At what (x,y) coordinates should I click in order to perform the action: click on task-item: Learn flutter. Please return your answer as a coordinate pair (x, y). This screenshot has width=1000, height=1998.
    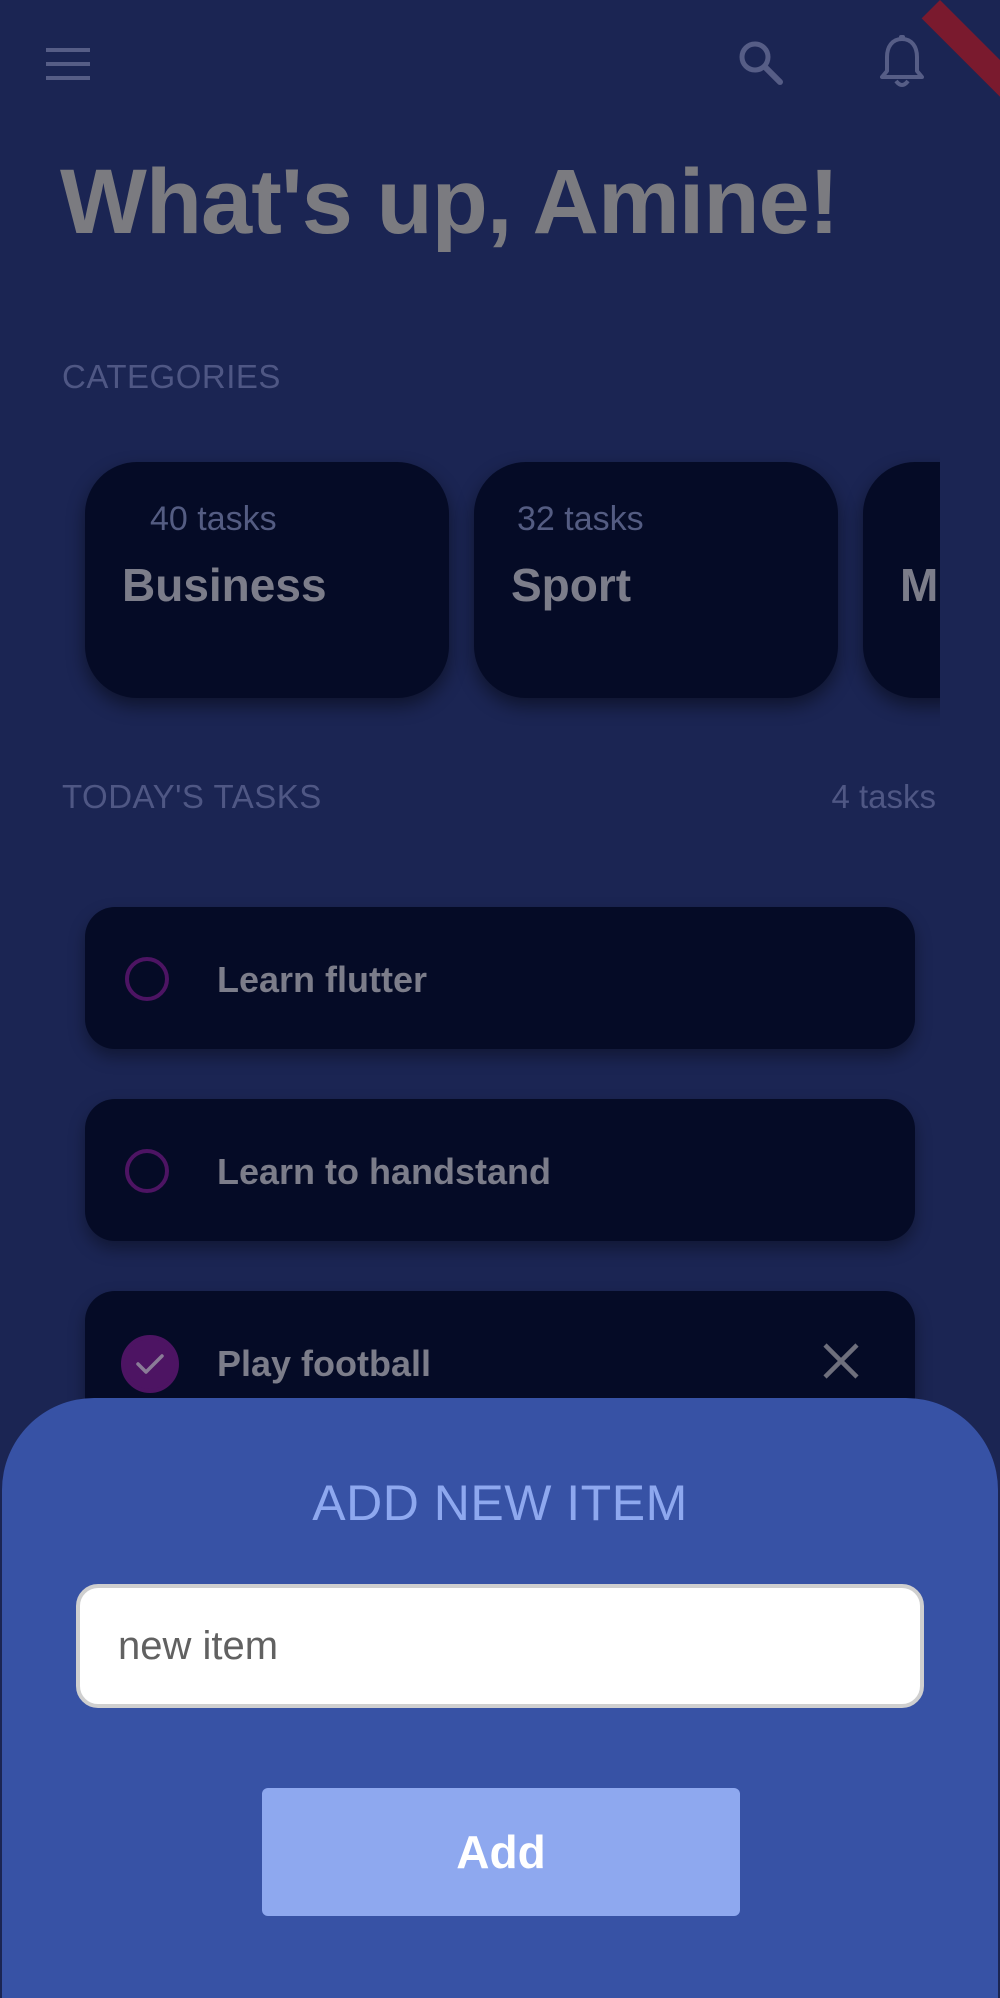
    Looking at the image, I should click on (500, 978).